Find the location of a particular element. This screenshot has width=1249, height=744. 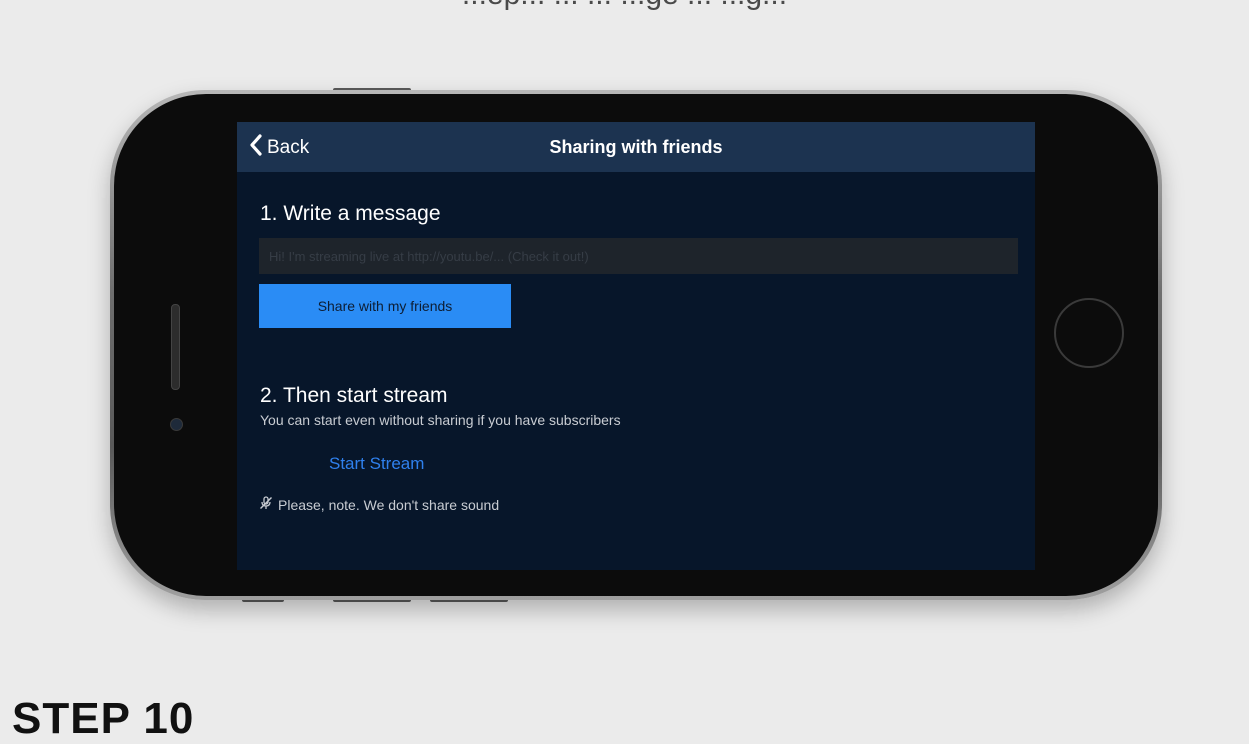

sound-note: Please, note. We don't share sound is located at coordinates (379, 504).